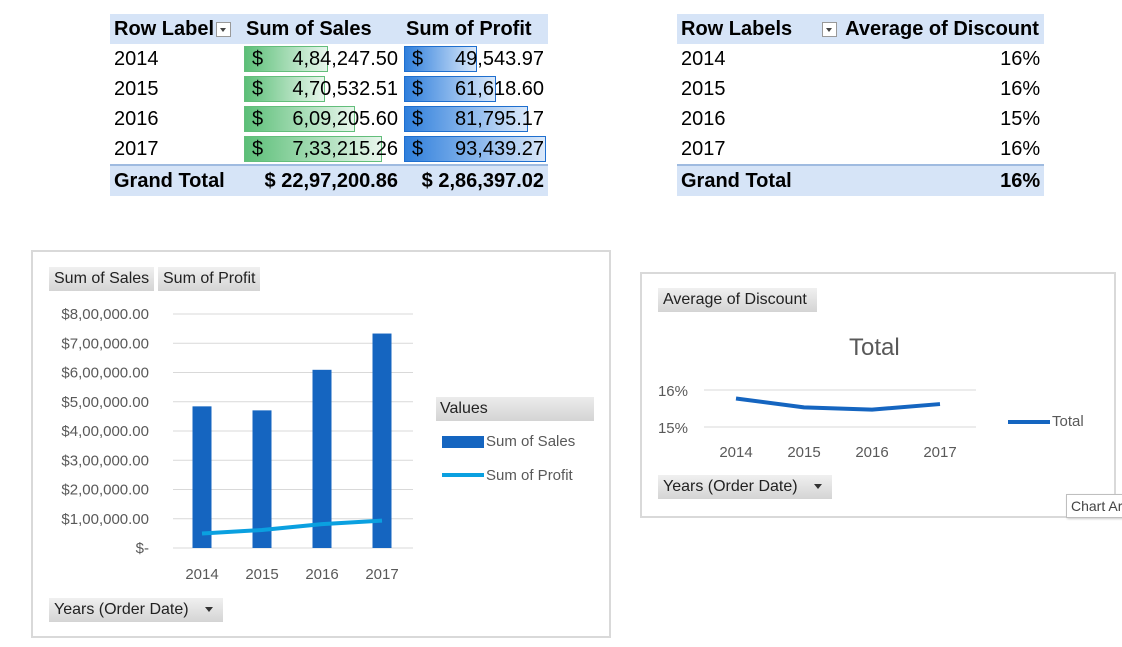 The height and width of the screenshot is (647, 1122). What do you see at coordinates (322, 29) in the screenshot?
I see `pivot-header-sales: Sum of Sales` at bounding box center [322, 29].